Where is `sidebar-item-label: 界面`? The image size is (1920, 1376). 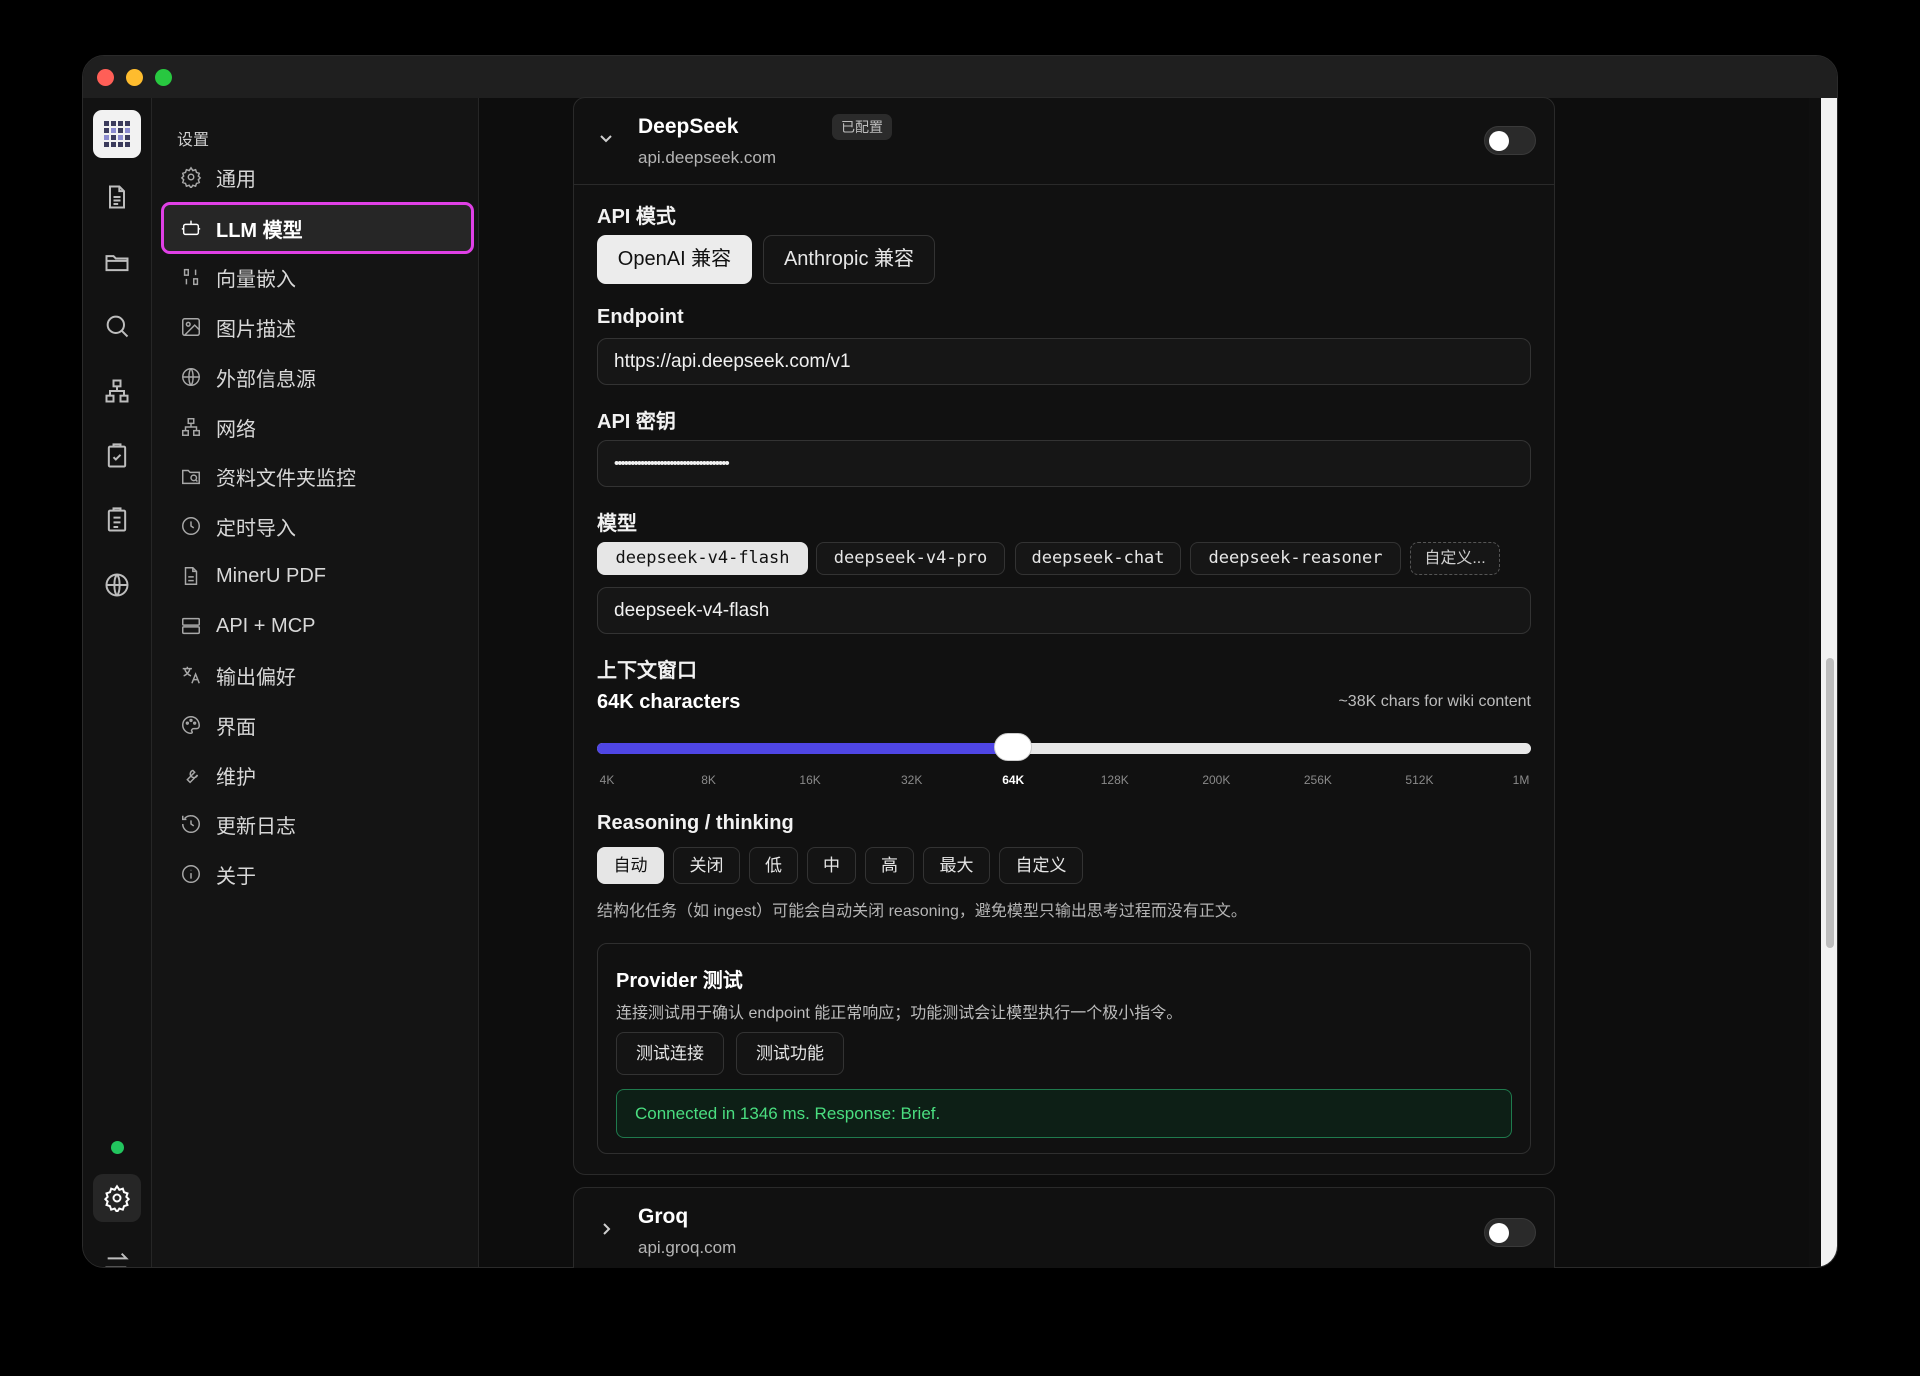 sidebar-item-label: 界面 is located at coordinates (236, 727).